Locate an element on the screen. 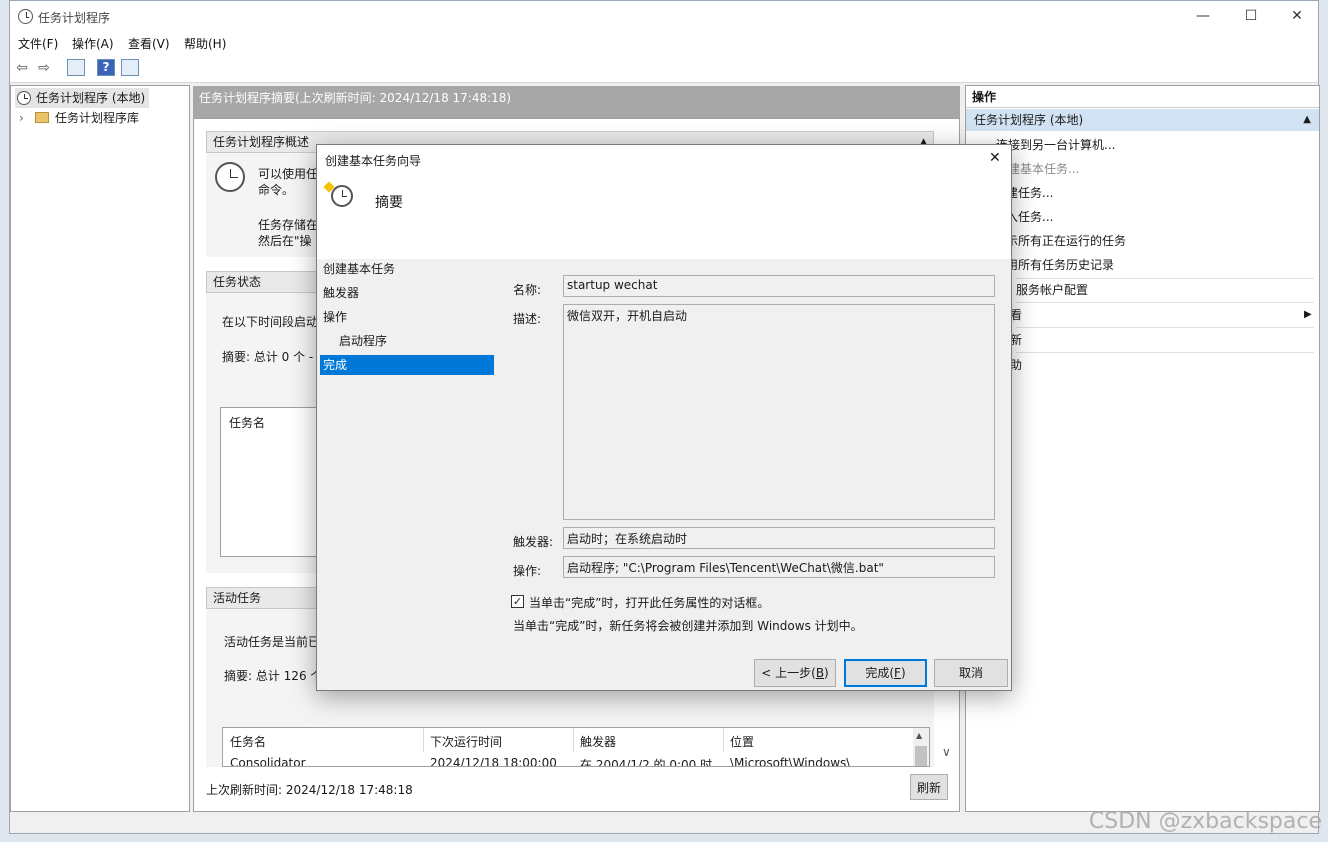 This screenshot has width=1328, height=842. trigger-label: 触发器: is located at coordinates (533, 542).